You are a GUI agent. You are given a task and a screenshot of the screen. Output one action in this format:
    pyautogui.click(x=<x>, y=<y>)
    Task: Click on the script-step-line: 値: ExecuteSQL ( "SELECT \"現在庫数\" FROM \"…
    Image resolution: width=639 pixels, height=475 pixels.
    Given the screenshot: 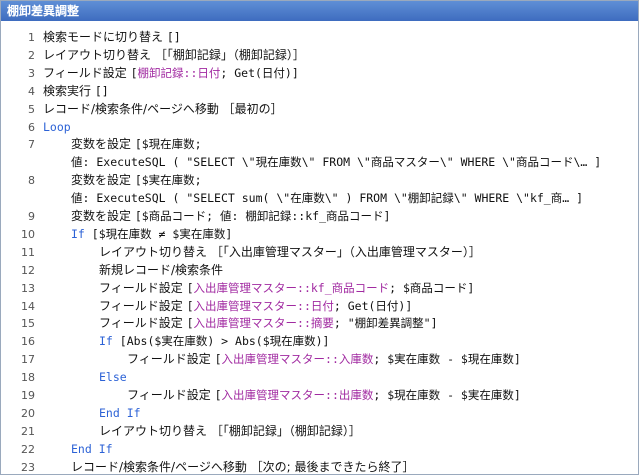 What is the action you would take?
    pyautogui.click(x=319, y=162)
    